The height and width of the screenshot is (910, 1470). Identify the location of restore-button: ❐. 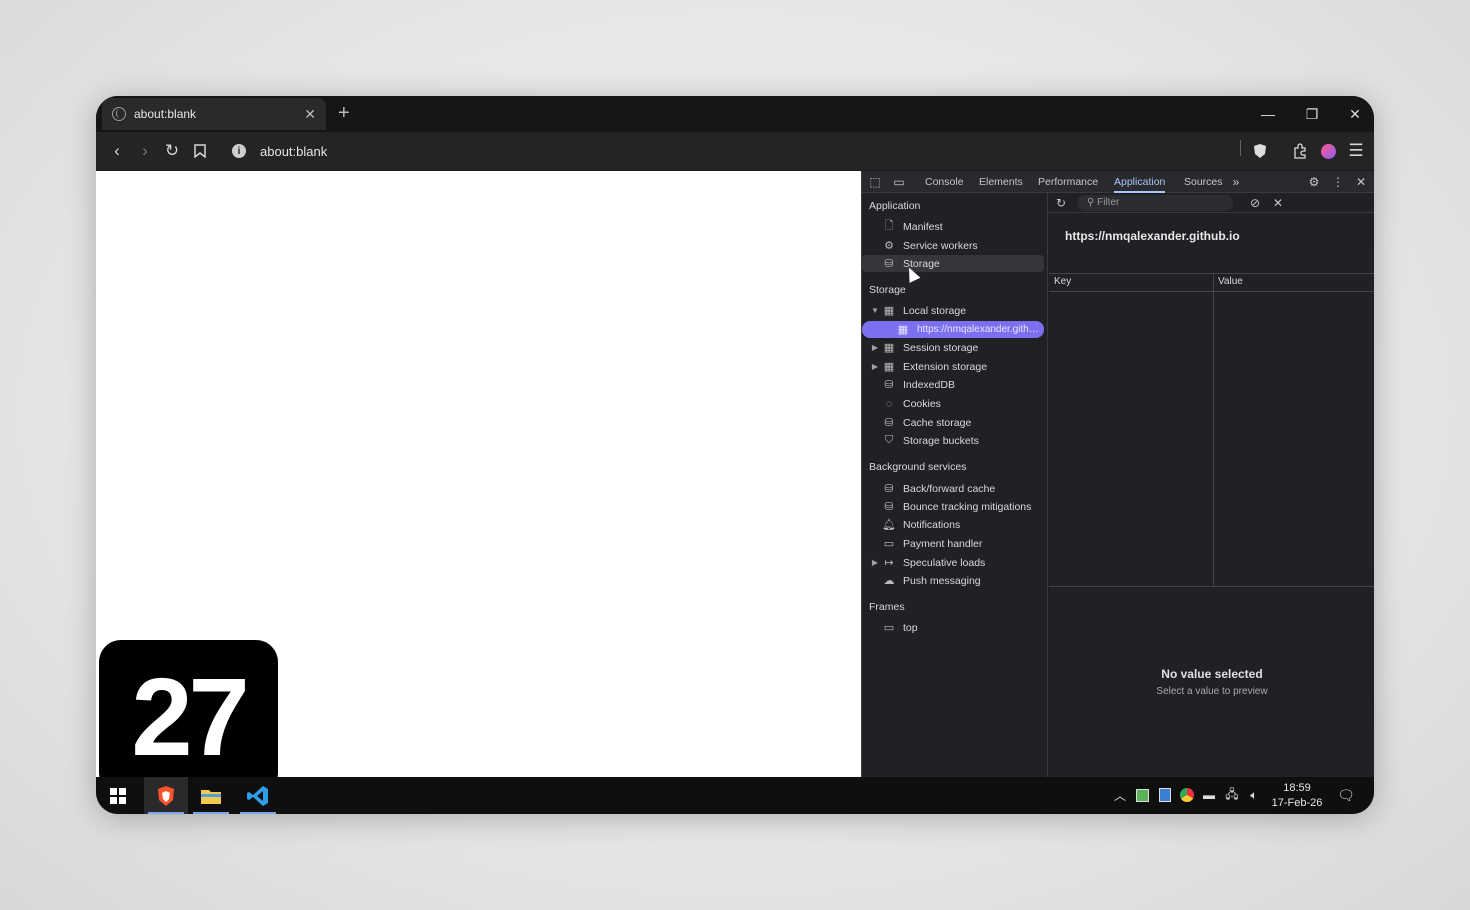
(1312, 114).